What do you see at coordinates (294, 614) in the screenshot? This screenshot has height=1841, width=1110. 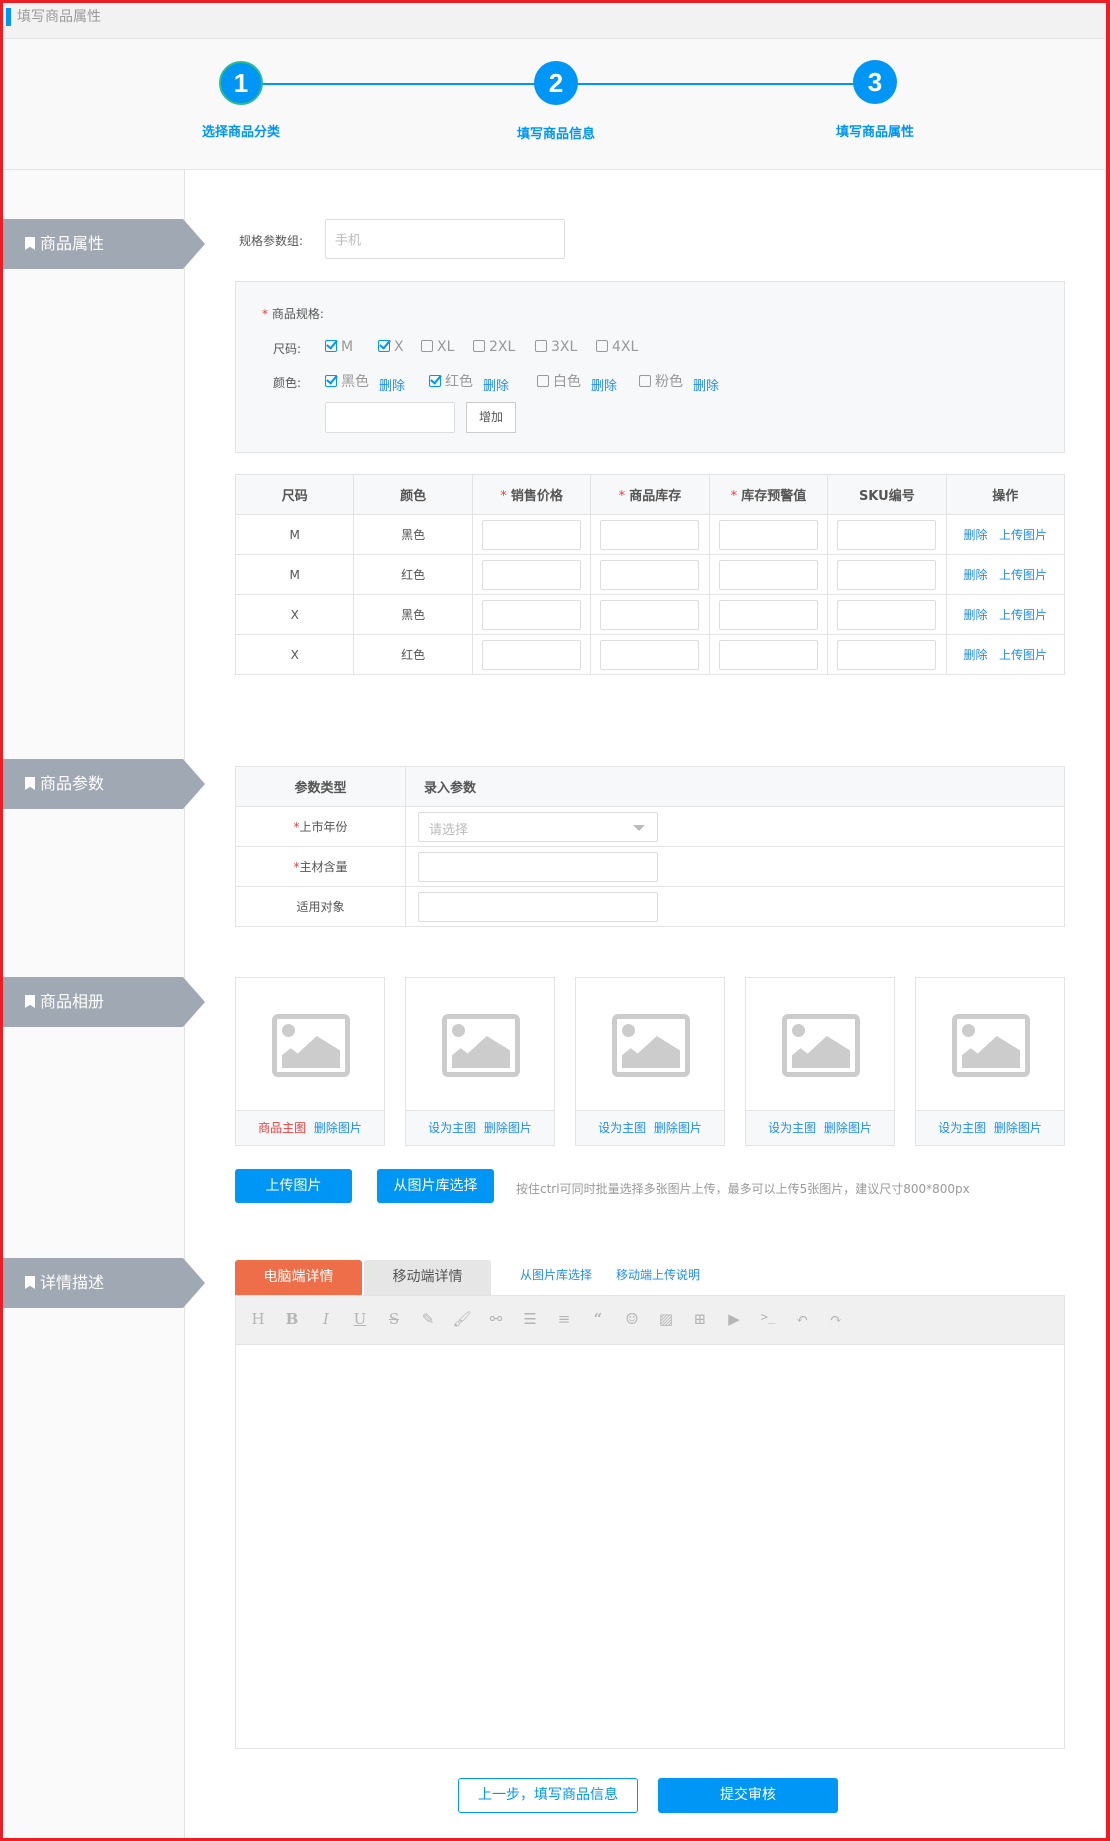 I see `sku-size: X` at bounding box center [294, 614].